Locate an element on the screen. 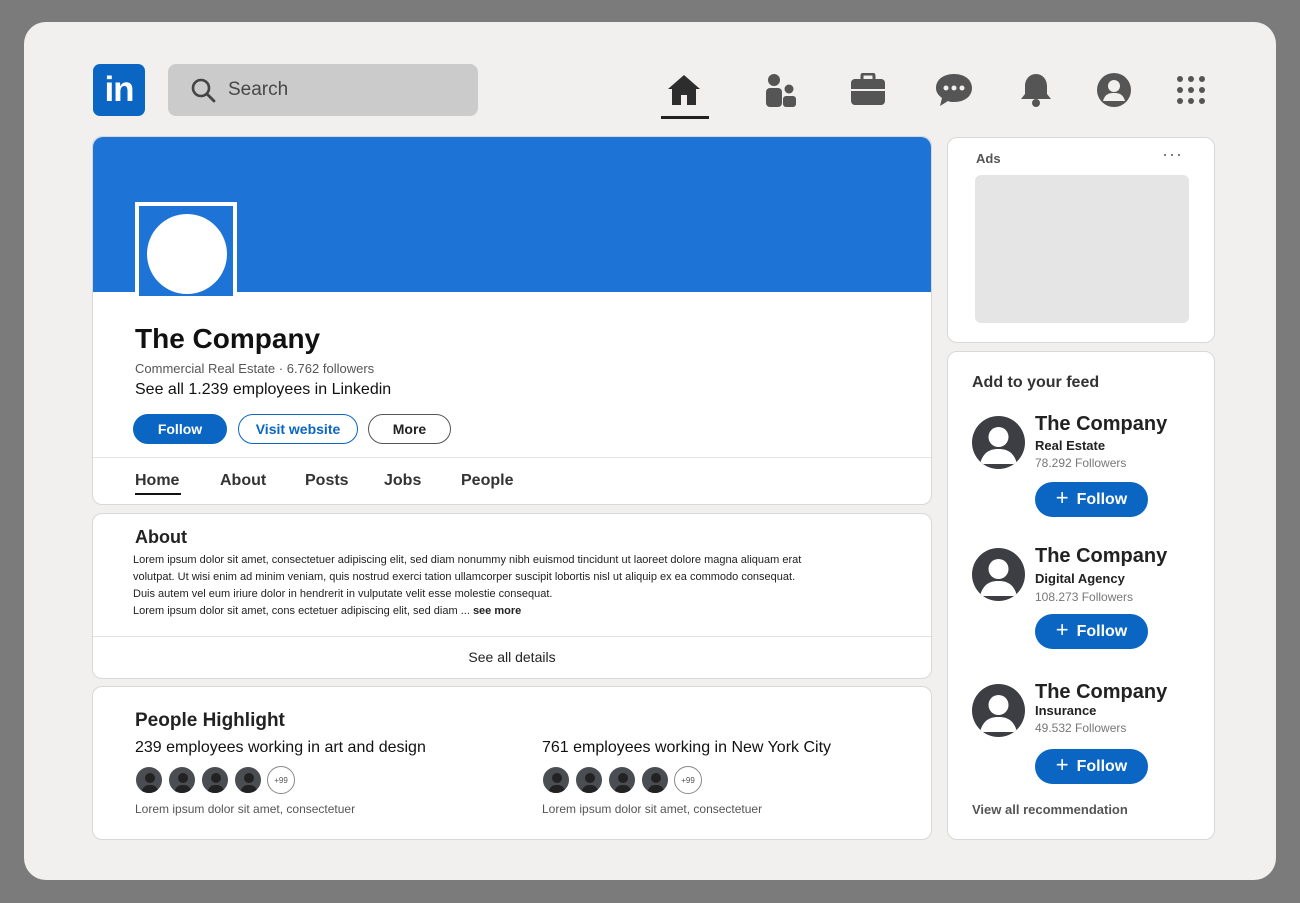  company-logo-circle is located at coordinates (187, 254).